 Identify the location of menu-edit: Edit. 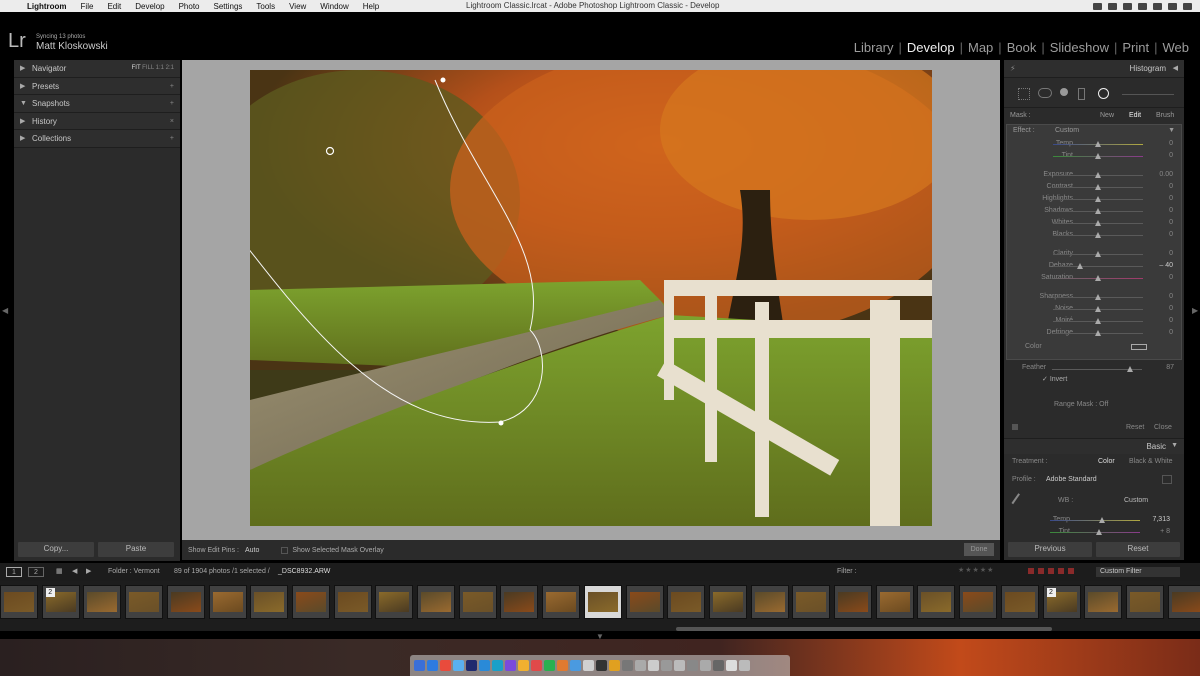
(114, 6).